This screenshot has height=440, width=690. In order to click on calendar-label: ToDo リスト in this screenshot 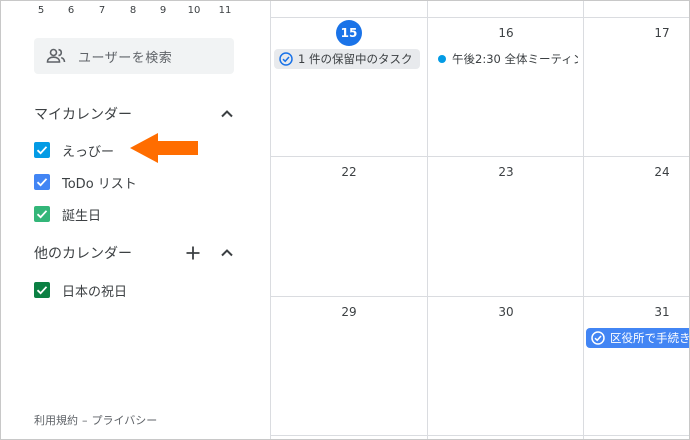, I will do `click(99, 184)`.